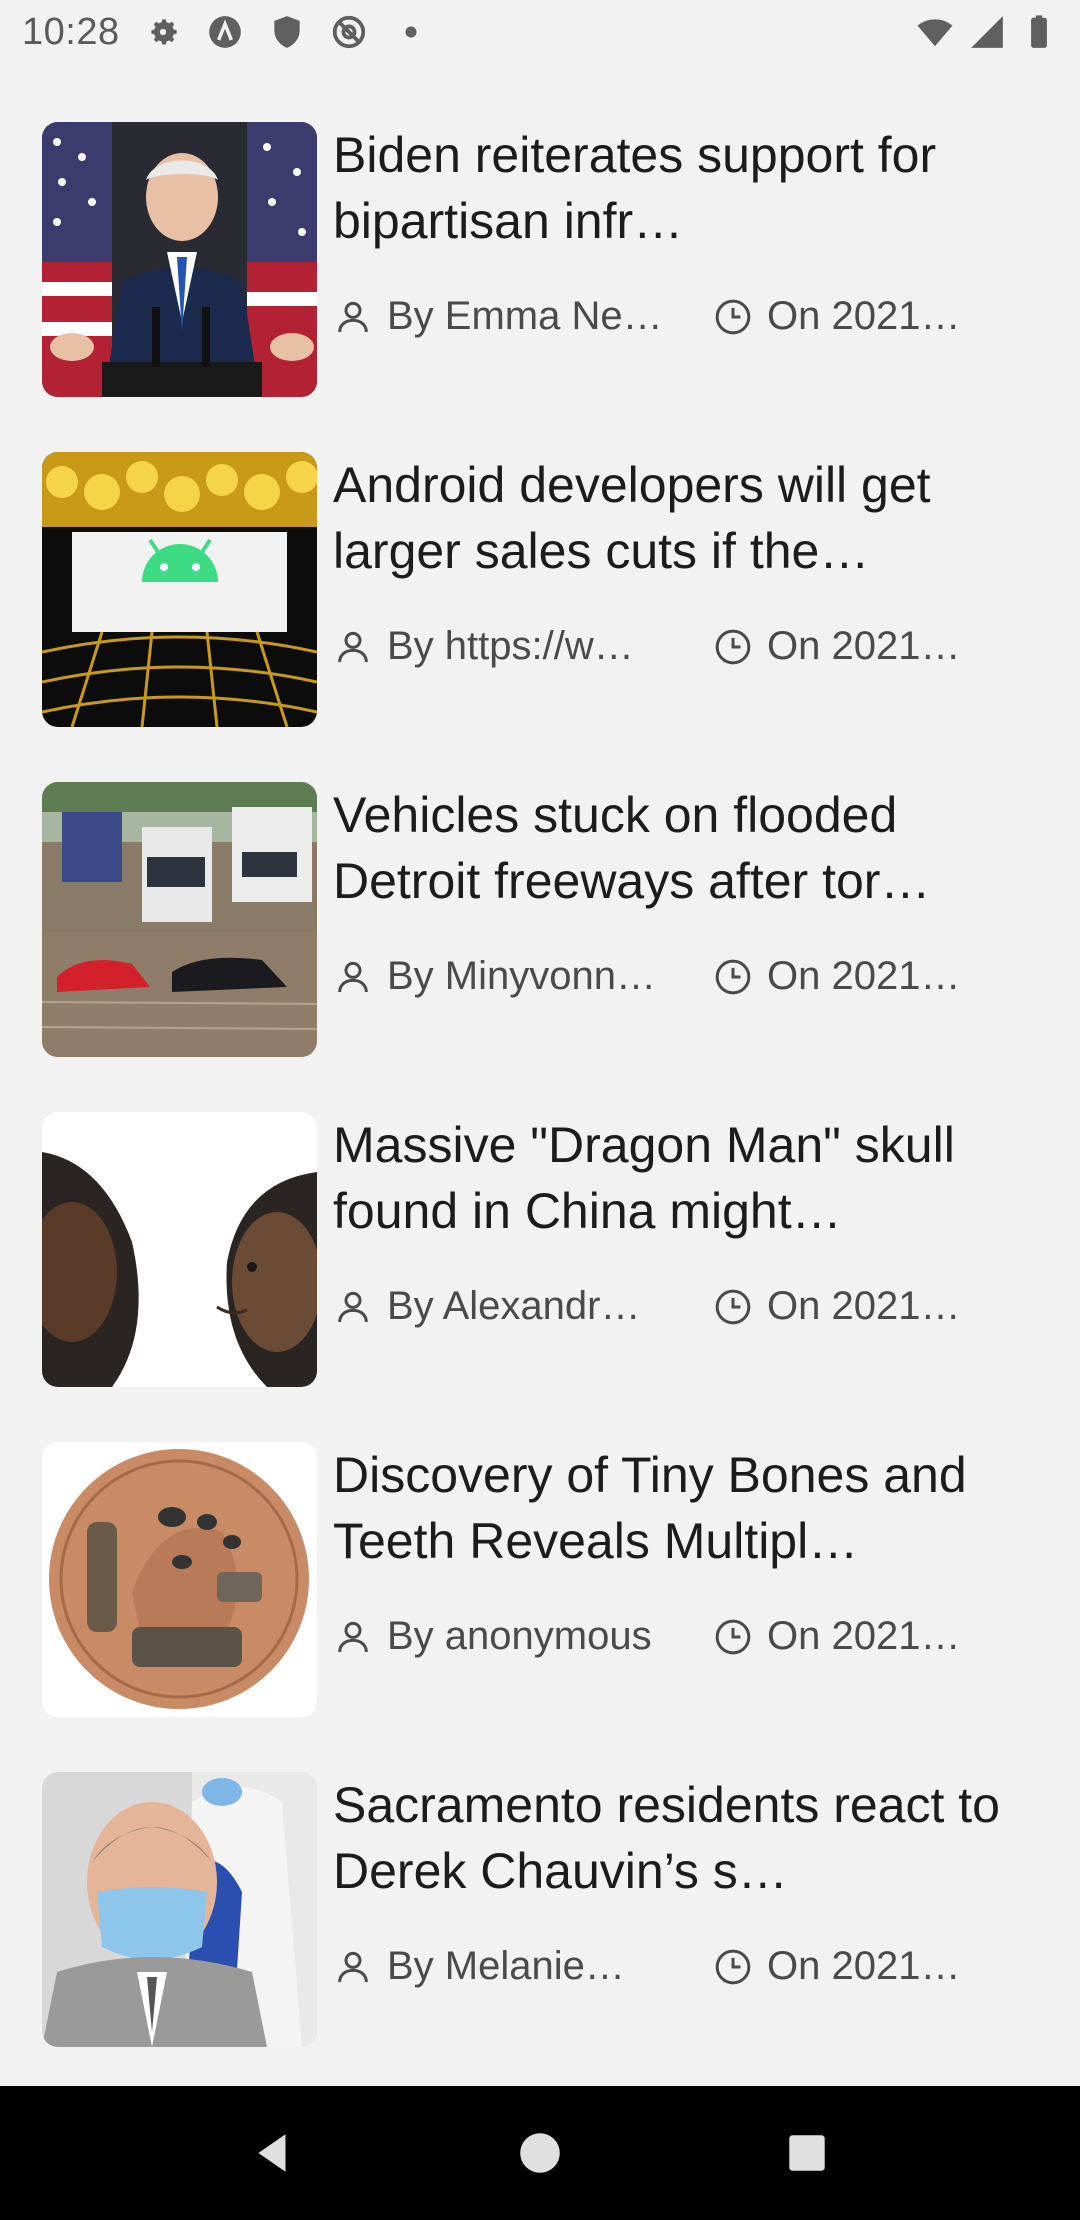 The image size is (1080, 2220). What do you see at coordinates (163, 32) in the screenshot?
I see `gear-icon` at bounding box center [163, 32].